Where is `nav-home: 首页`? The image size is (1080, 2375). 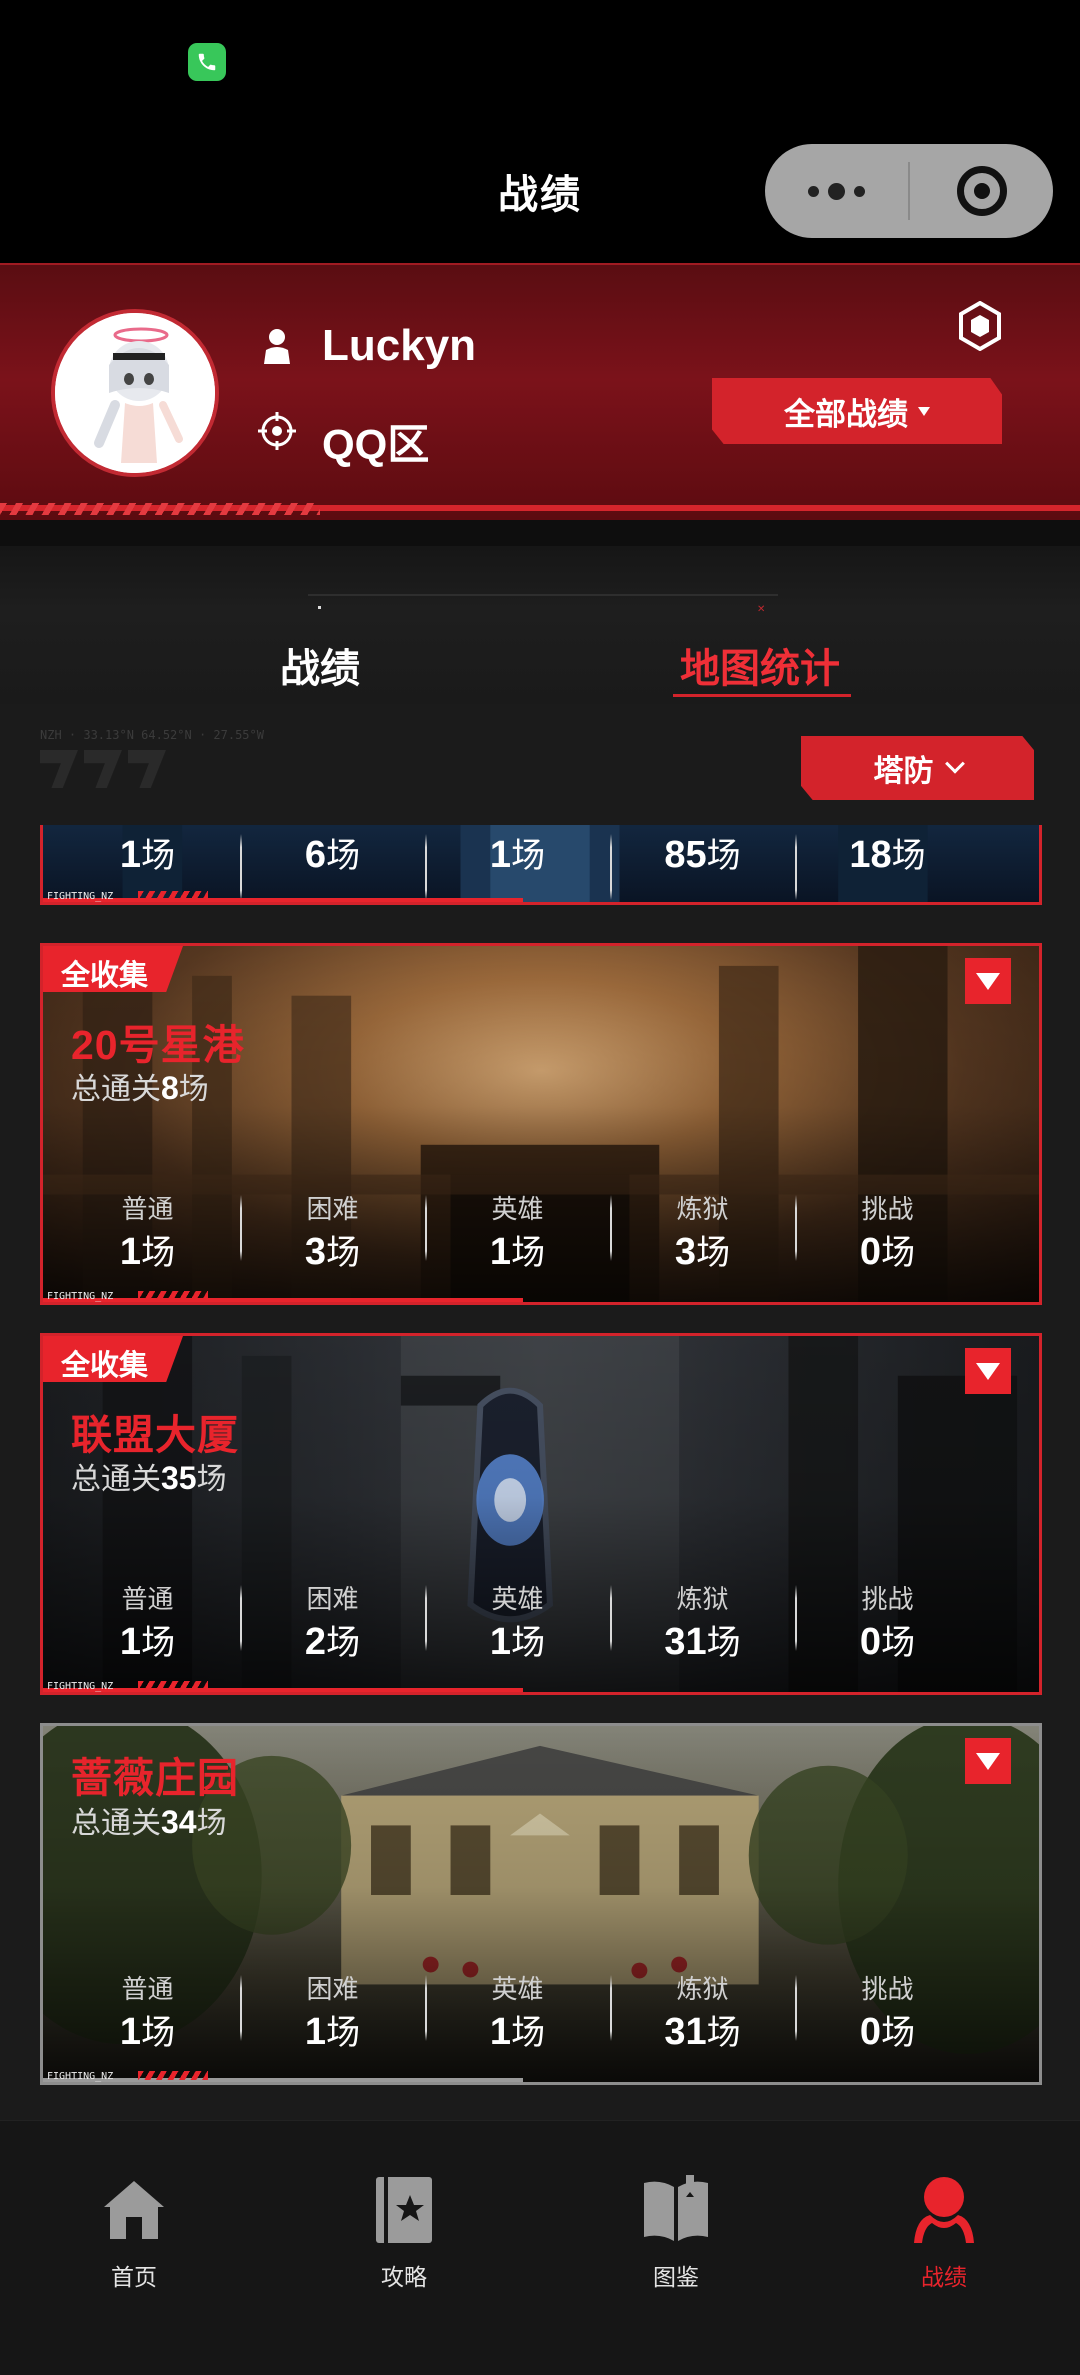
nav-home: 首页 is located at coordinates (134, 2232).